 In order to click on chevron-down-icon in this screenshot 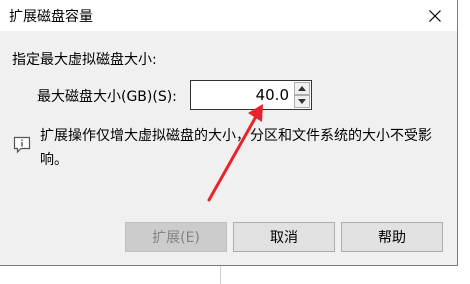, I will do `click(302, 101)`.